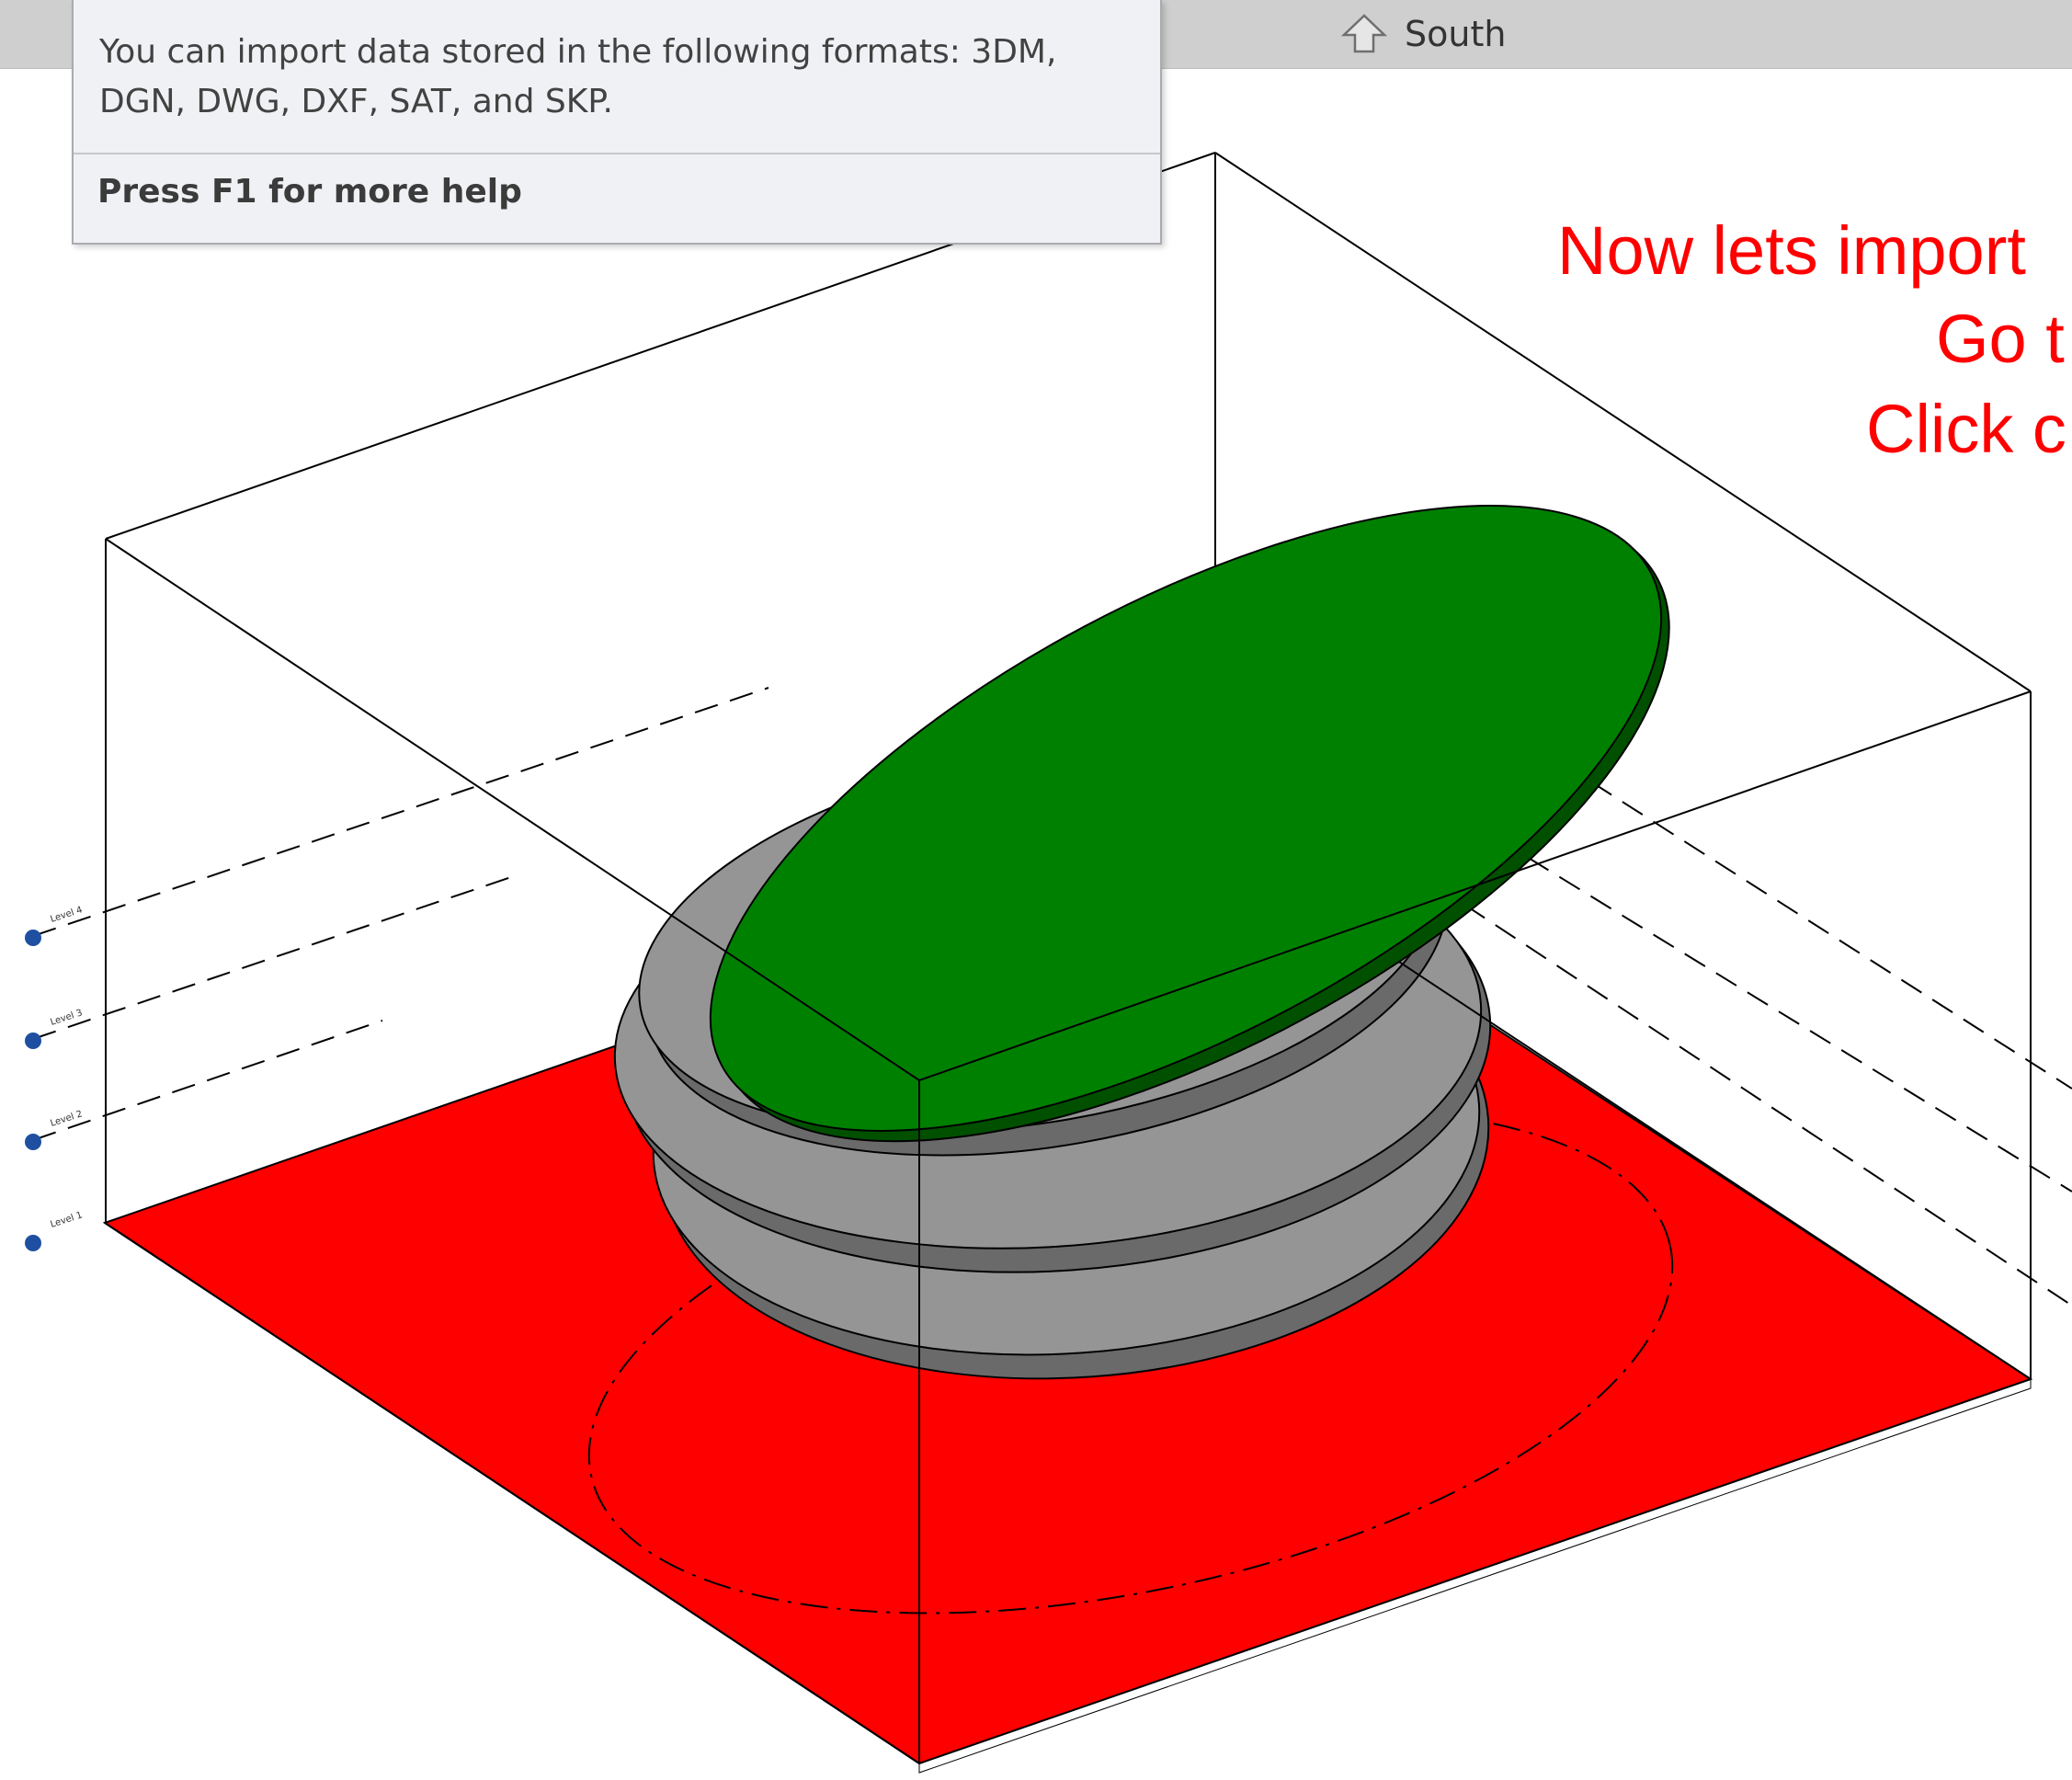 This screenshot has height=1780, width=2072. What do you see at coordinates (617, 153) in the screenshot?
I see `tooltip-divider` at bounding box center [617, 153].